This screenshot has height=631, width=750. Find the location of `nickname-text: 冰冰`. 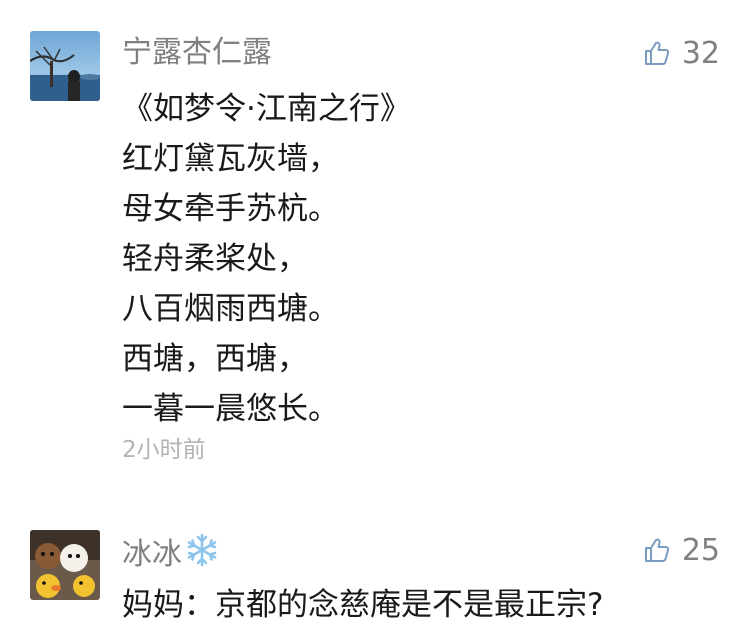

nickname-text: 冰冰 is located at coordinates (152, 554).